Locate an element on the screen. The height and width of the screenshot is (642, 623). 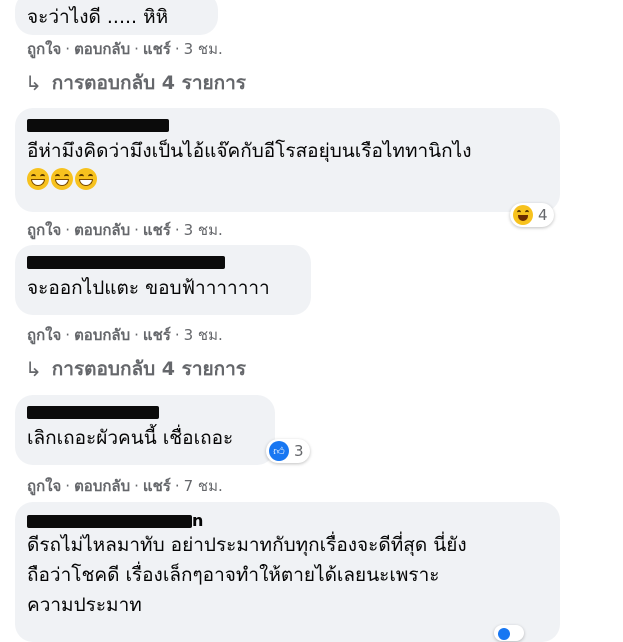
like-icon: 👍︎ is located at coordinates (279, 451).